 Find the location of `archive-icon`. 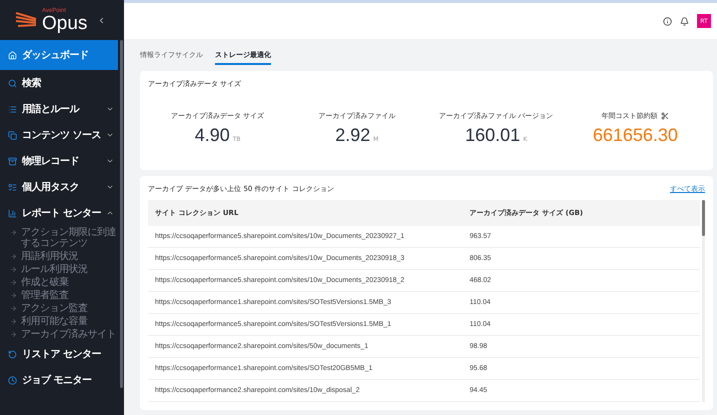

archive-icon is located at coordinates (12, 161).